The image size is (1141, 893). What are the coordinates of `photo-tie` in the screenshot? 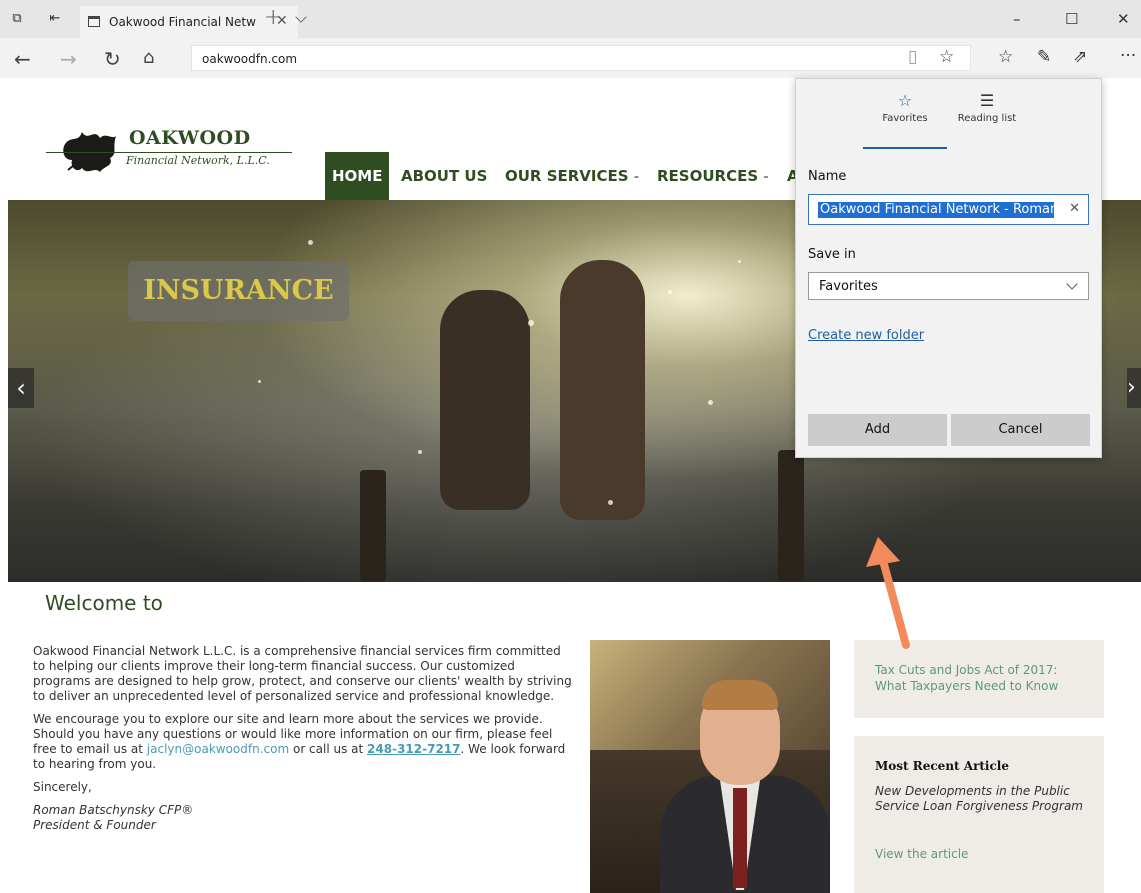 It's located at (740, 838).